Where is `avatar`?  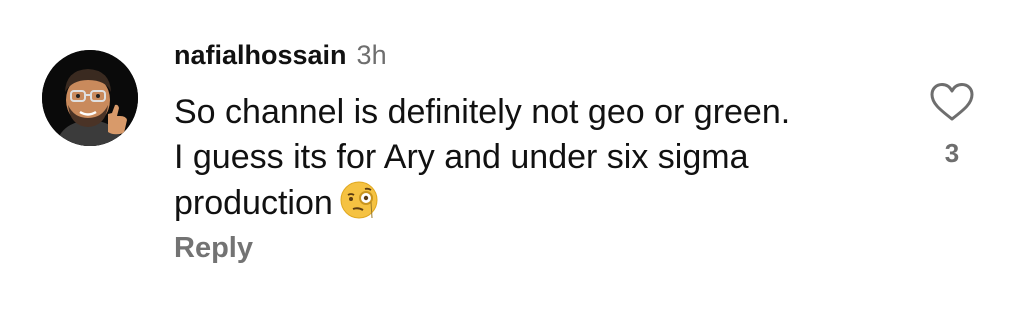 avatar is located at coordinates (90, 98).